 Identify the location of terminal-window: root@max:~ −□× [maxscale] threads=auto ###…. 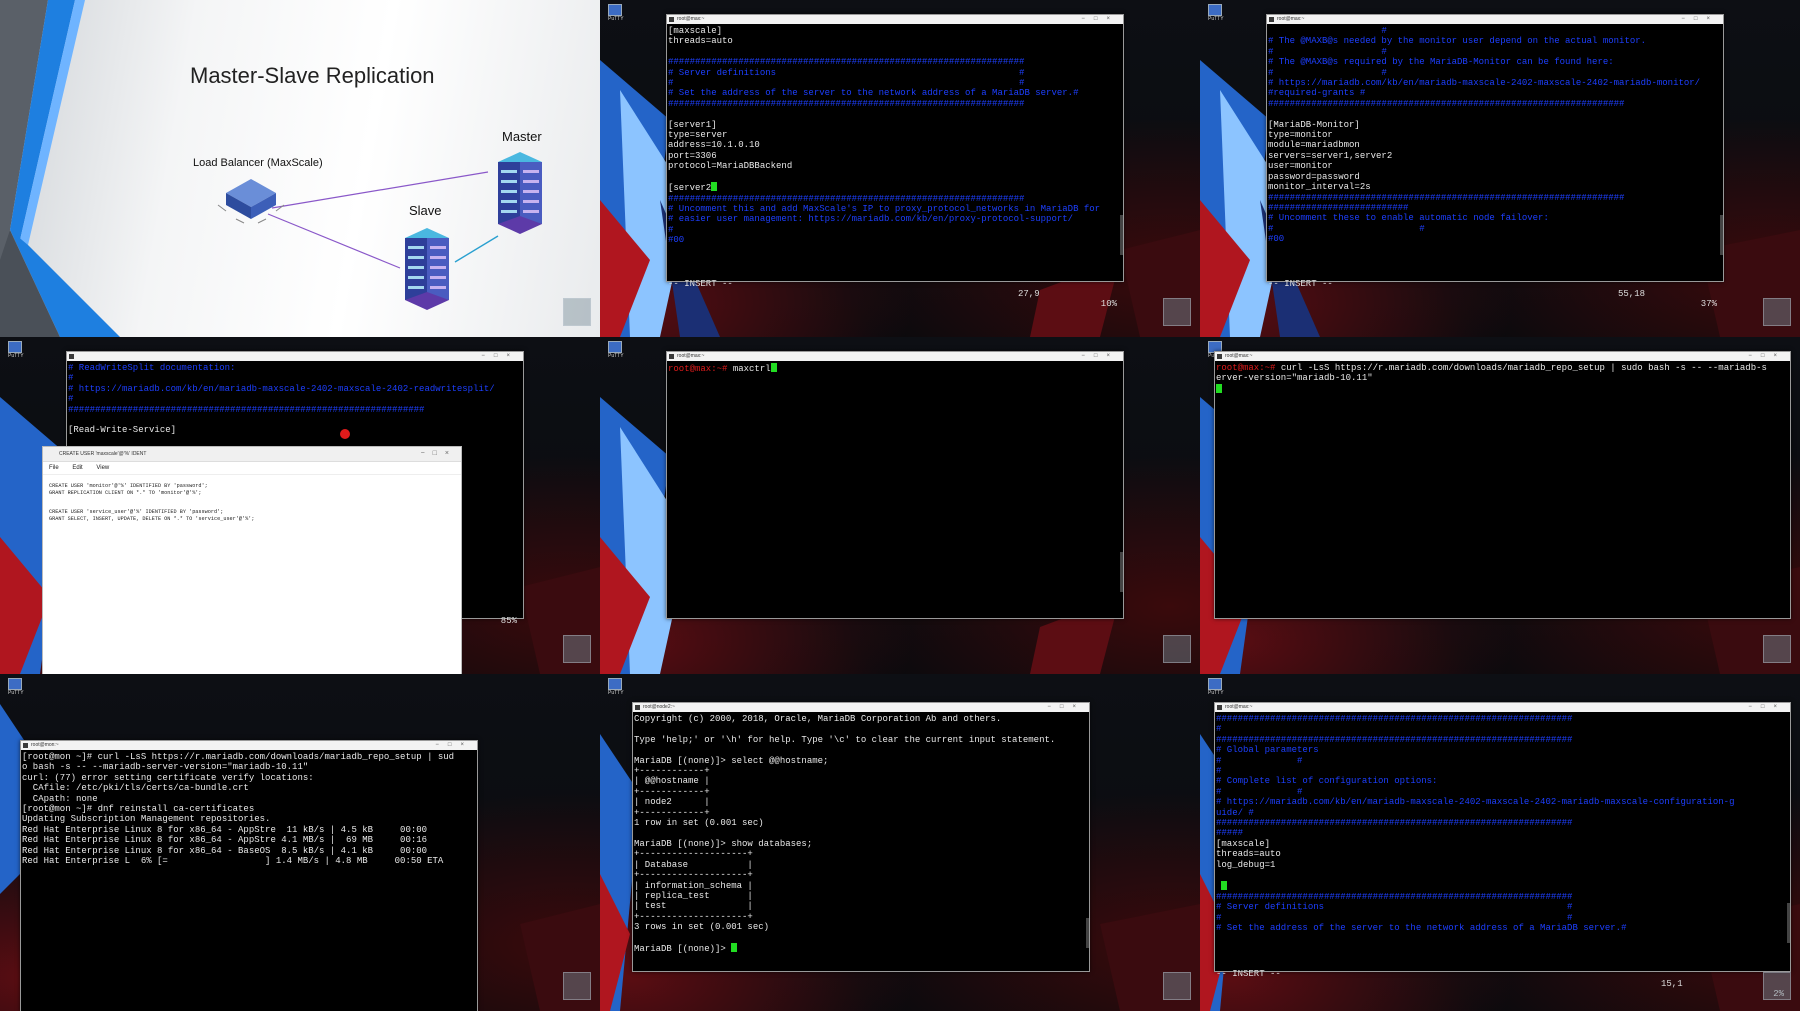
(895, 161).